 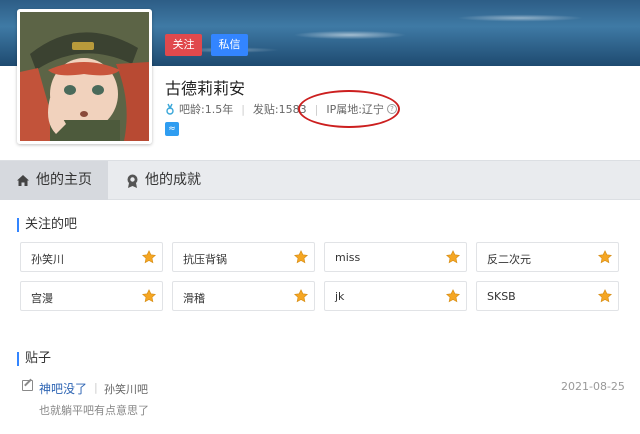 I want to click on bar-age-icon, so click(x=170, y=109).